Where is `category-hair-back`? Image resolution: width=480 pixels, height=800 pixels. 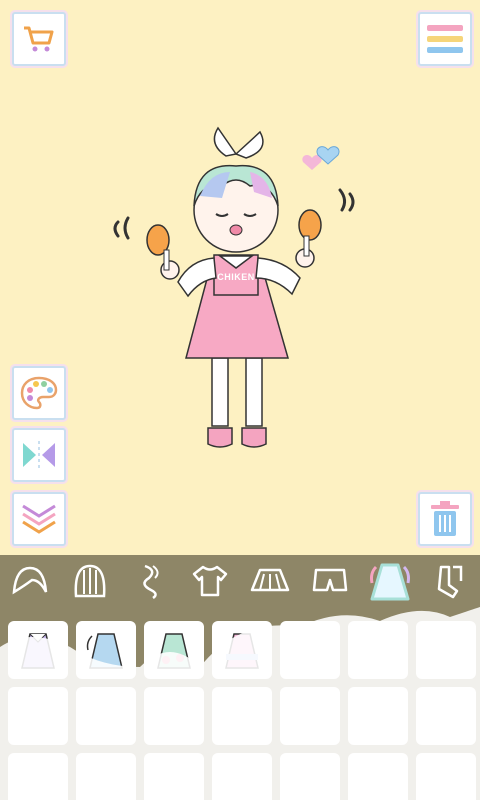 category-hair-back is located at coordinates (90, 581).